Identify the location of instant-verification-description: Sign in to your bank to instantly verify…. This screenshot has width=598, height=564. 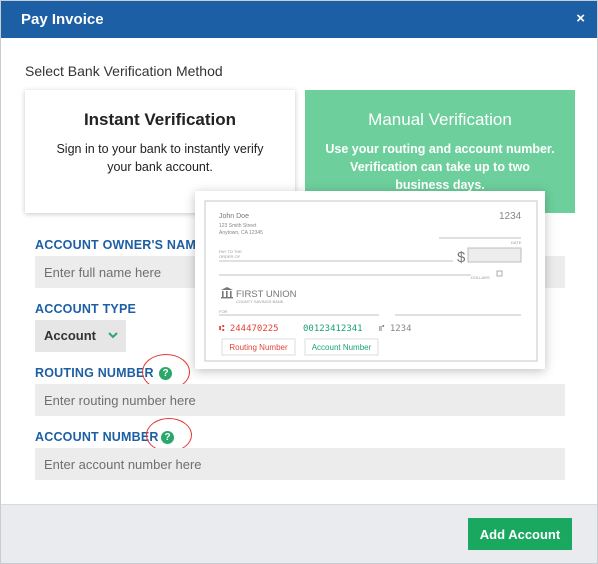
(160, 158).